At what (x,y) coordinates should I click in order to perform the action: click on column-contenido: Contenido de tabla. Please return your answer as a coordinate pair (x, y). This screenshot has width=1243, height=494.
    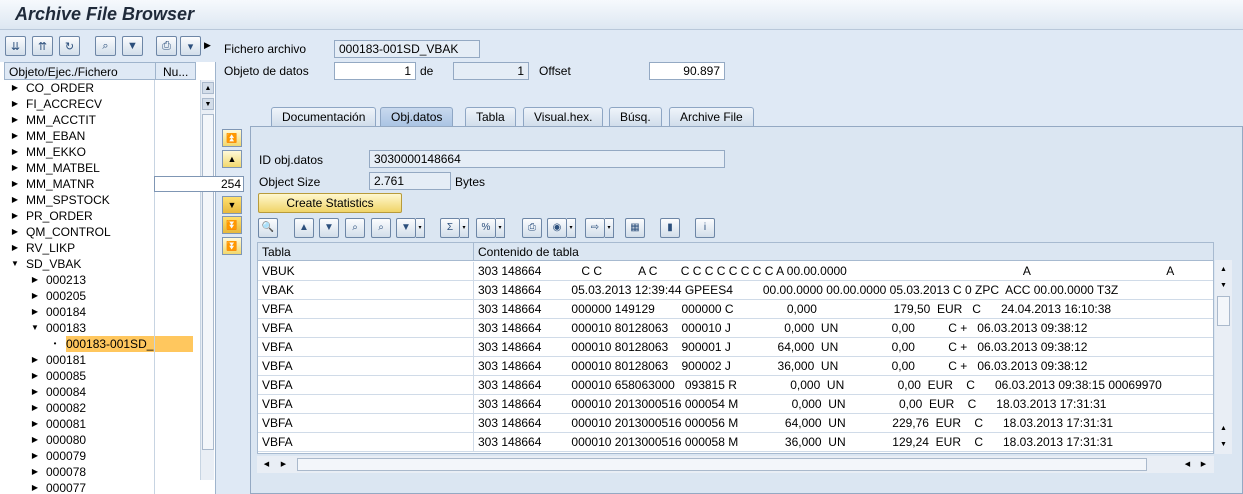
    Looking at the image, I should click on (528, 252).